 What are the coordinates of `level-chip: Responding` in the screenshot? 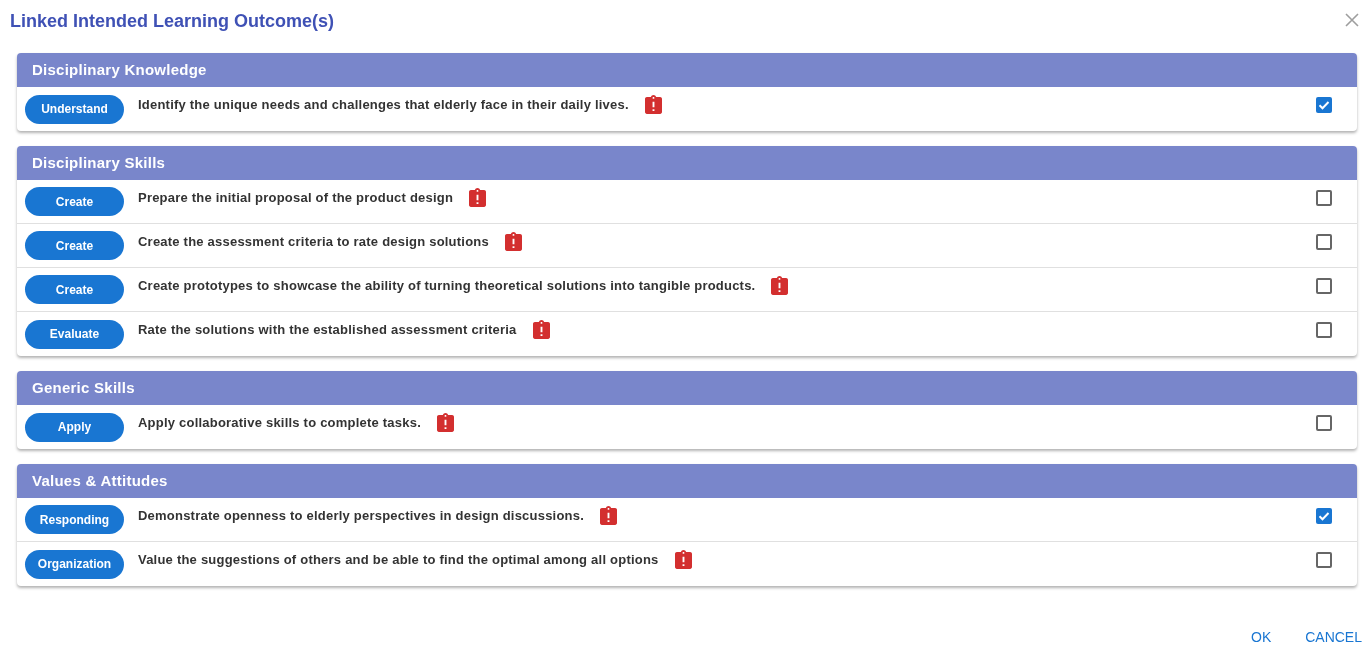 It's located at (74, 519).